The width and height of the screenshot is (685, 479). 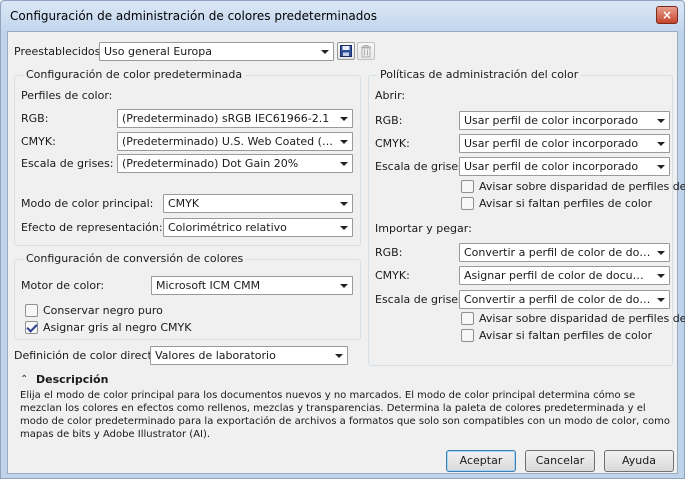 What do you see at coordinates (35, 118) in the screenshot?
I see `rgb-profile-label: RGB:` at bounding box center [35, 118].